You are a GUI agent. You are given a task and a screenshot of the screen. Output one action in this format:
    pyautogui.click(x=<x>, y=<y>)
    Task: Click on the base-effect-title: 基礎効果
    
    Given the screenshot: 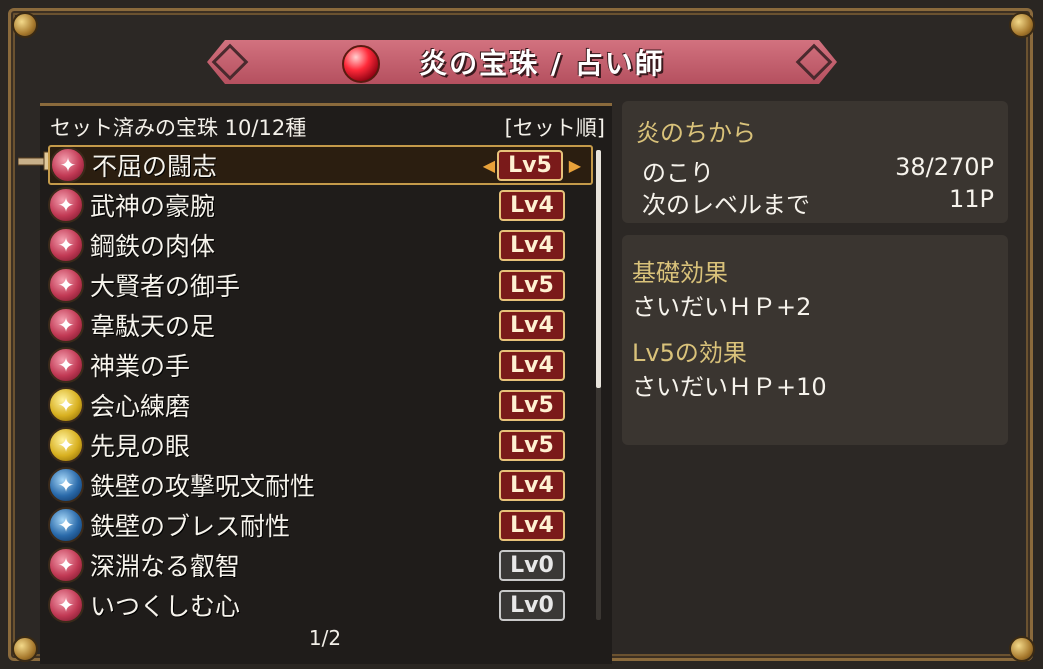 What is the action you would take?
    pyautogui.click(x=680, y=273)
    